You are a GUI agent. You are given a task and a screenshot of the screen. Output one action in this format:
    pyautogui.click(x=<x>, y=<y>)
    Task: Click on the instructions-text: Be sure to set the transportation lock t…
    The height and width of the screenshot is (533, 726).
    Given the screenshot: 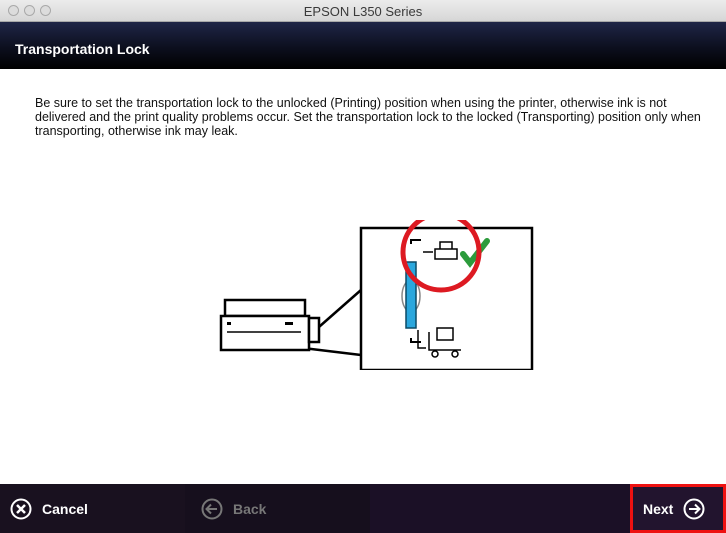 What is the action you would take?
    pyautogui.click(x=368, y=117)
    